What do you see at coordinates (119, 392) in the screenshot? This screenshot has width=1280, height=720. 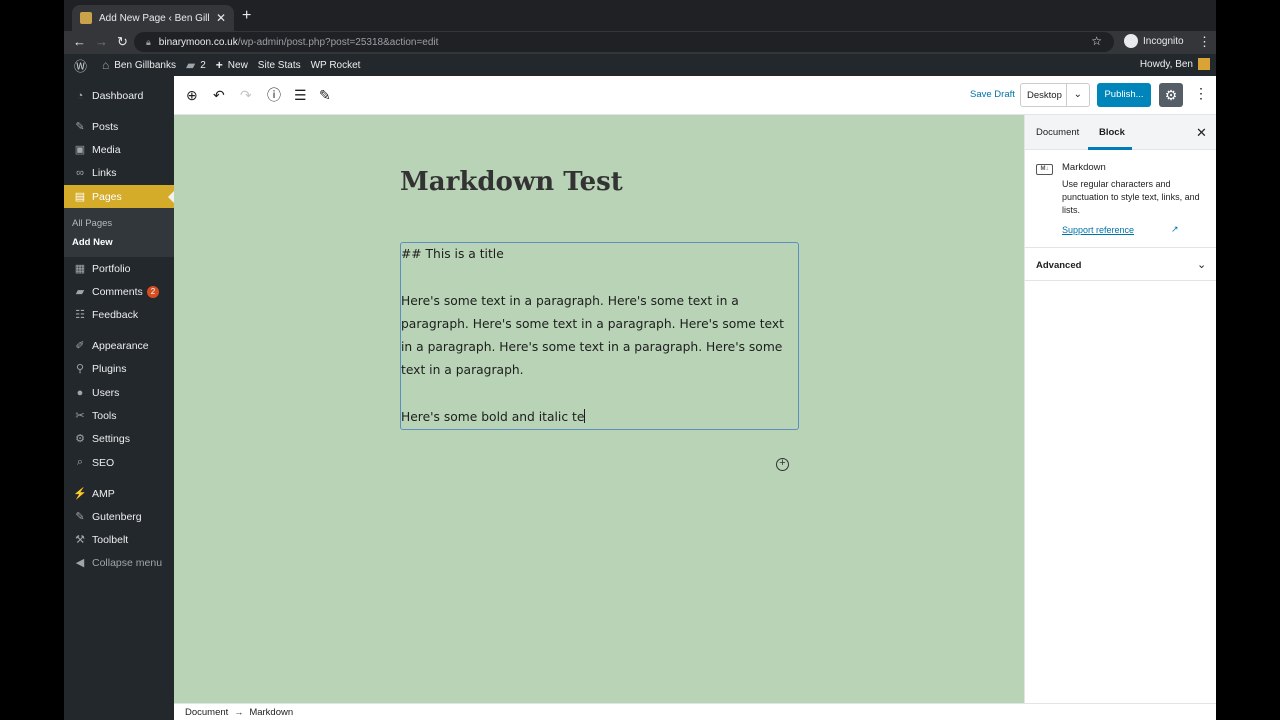 I see `sidebar-item-users: ● Users` at bounding box center [119, 392].